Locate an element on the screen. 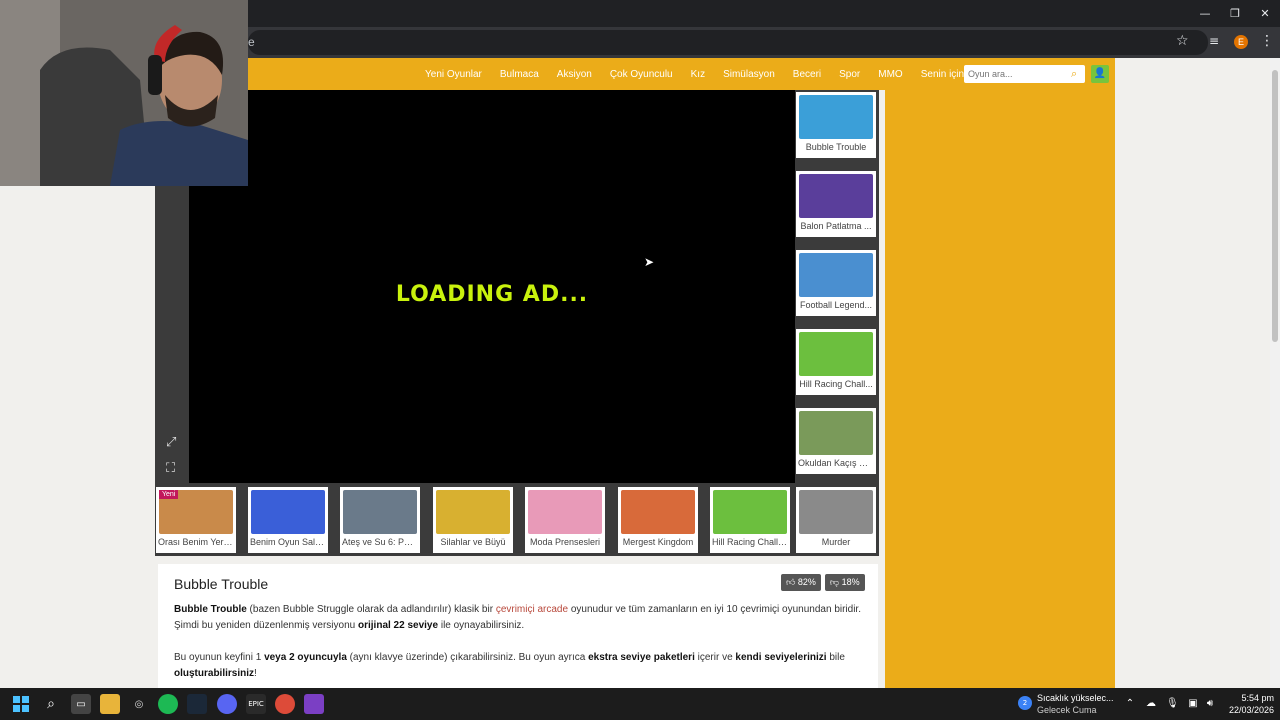  obs-icon: ◎ is located at coordinates (139, 704).